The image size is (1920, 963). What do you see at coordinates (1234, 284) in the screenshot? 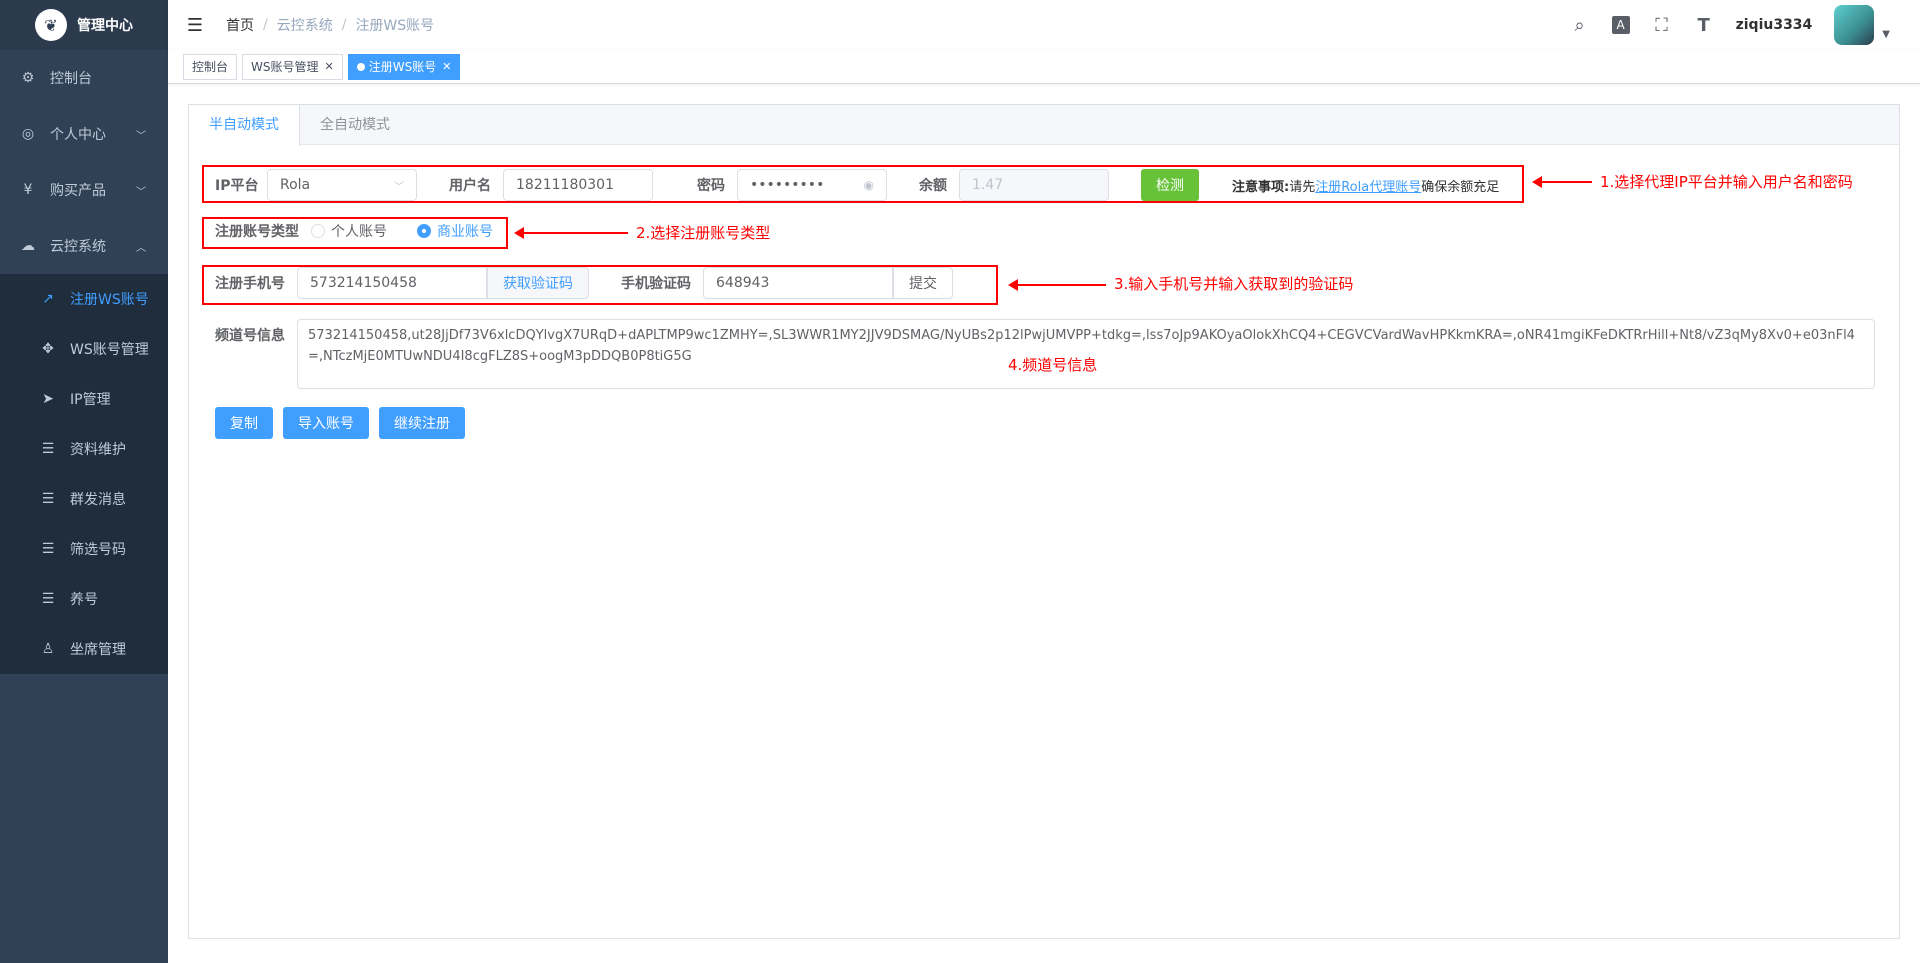
I see `annotation-3: 3.输入手机号并输入获取到的验证码` at bounding box center [1234, 284].